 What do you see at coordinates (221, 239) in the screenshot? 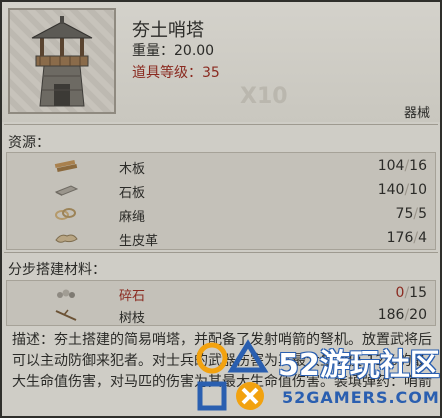
I see `resource-row: 生皮革 176/4` at bounding box center [221, 239].